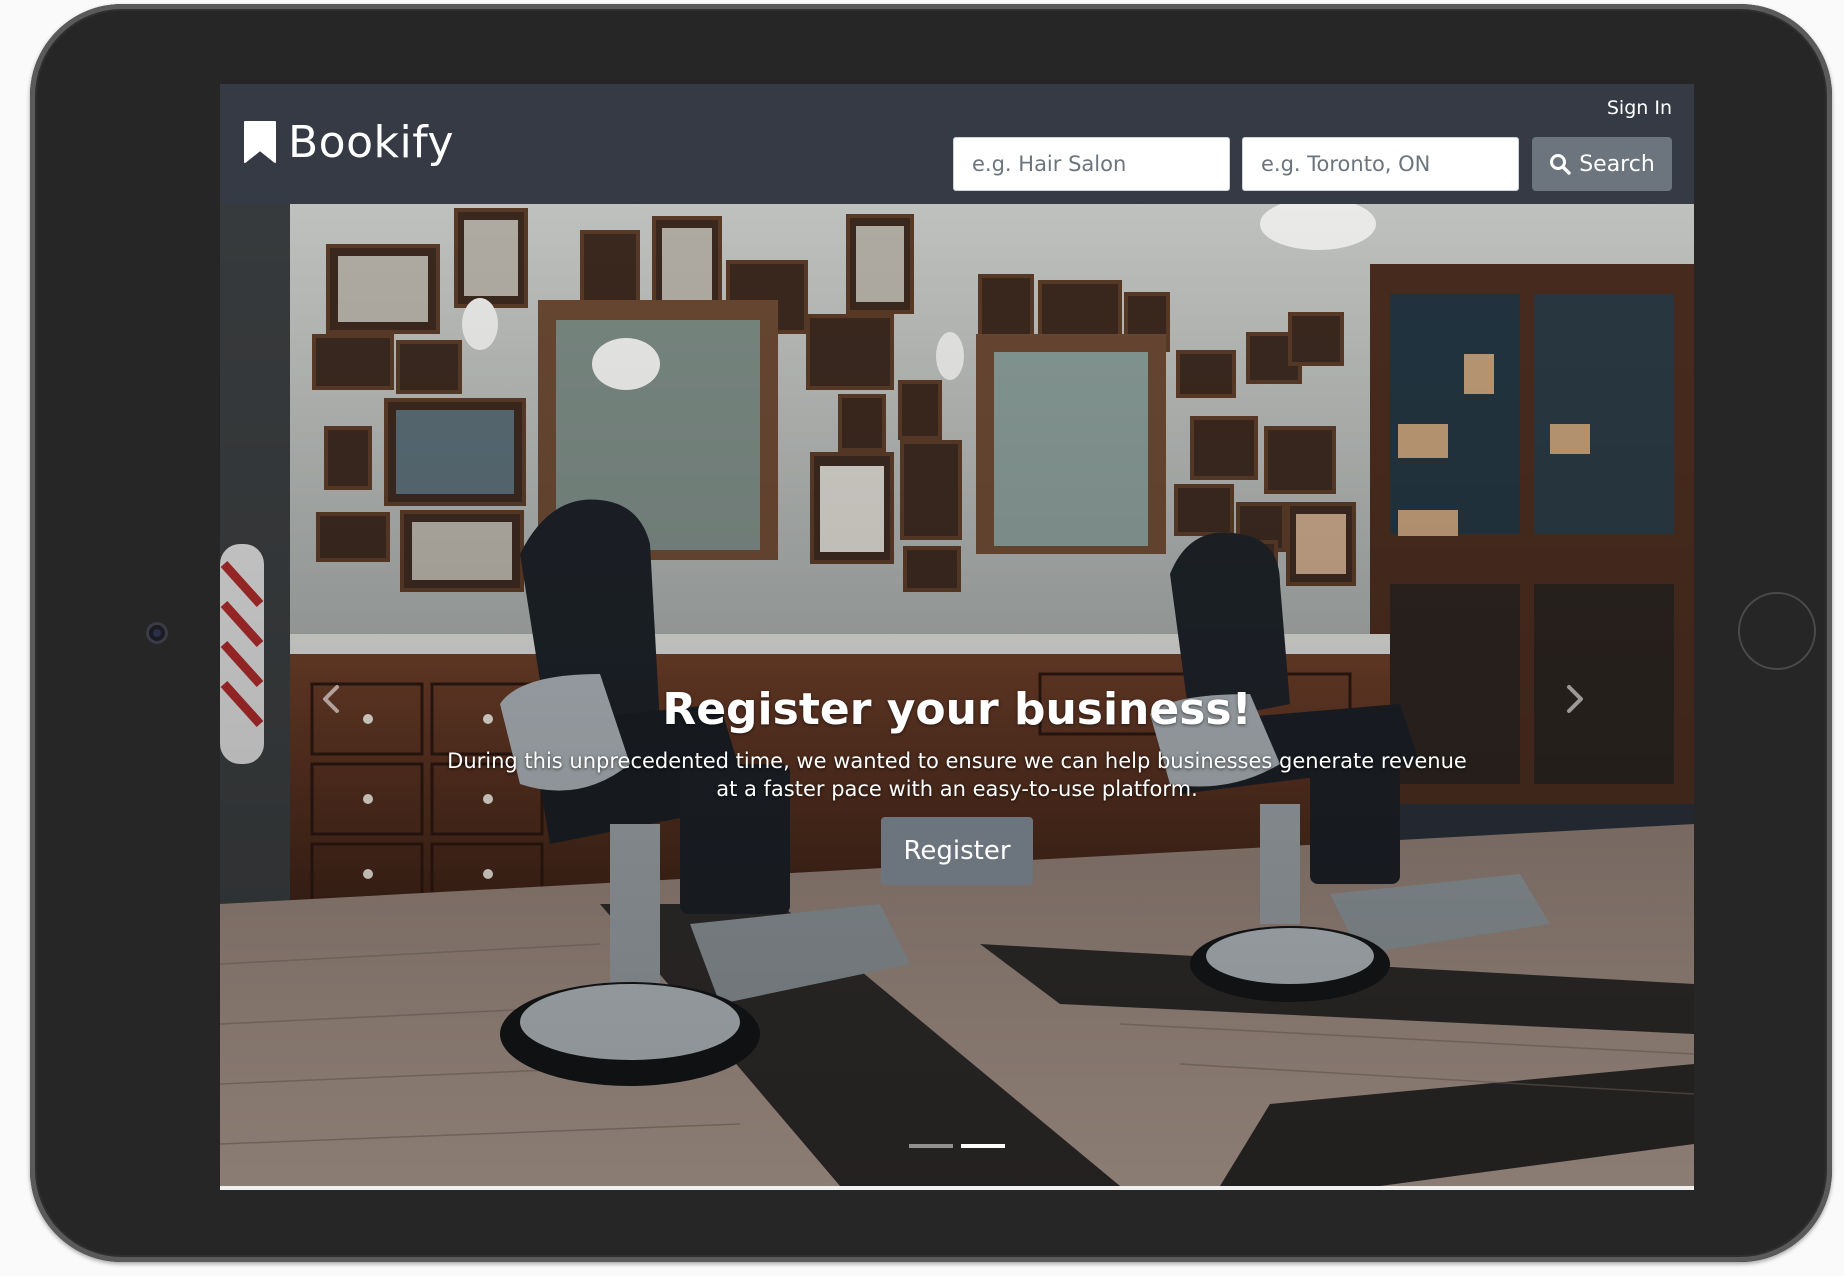 This screenshot has width=1844, height=1276. Describe the element at coordinates (260, 142) in the screenshot. I see `bookmark-icon` at that location.